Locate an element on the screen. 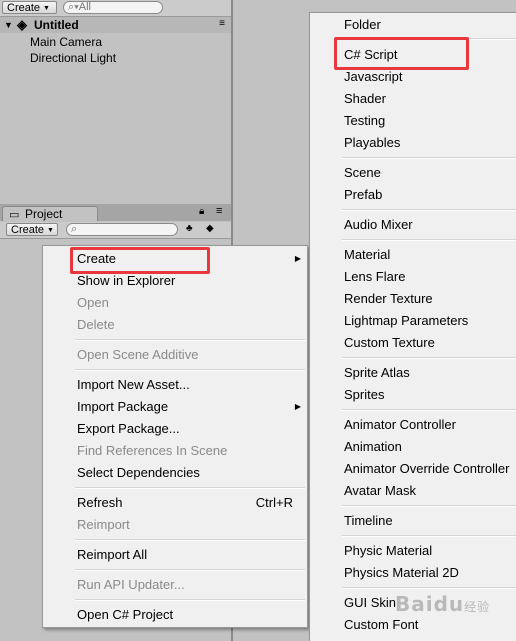  menu-item-find-references: Find References In Scene is located at coordinates (152, 450).